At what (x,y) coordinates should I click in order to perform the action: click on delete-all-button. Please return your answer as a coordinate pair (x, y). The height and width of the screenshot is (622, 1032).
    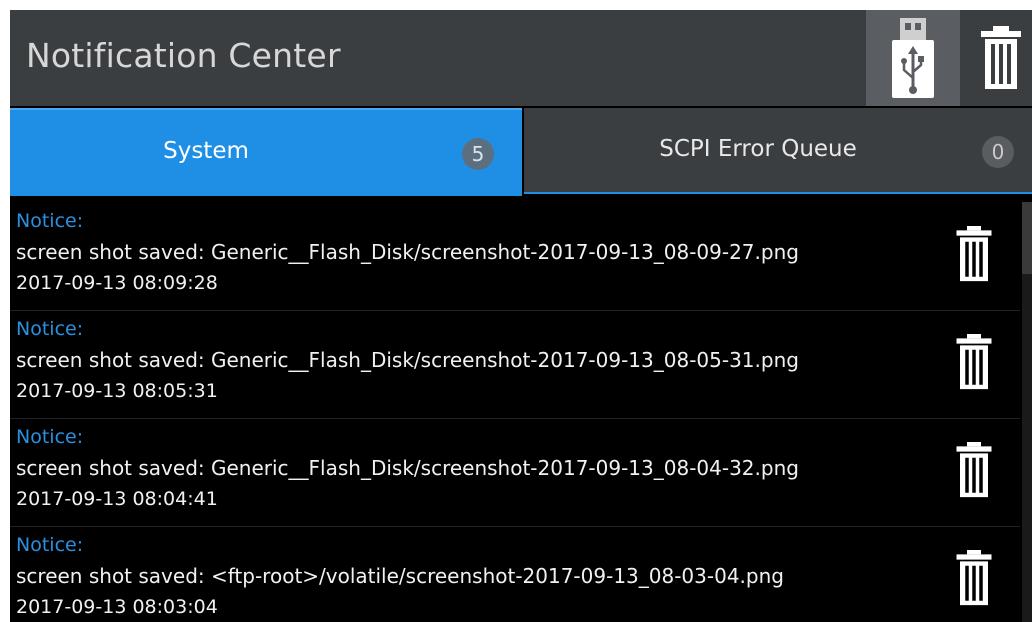
    Looking at the image, I should click on (1001, 58).